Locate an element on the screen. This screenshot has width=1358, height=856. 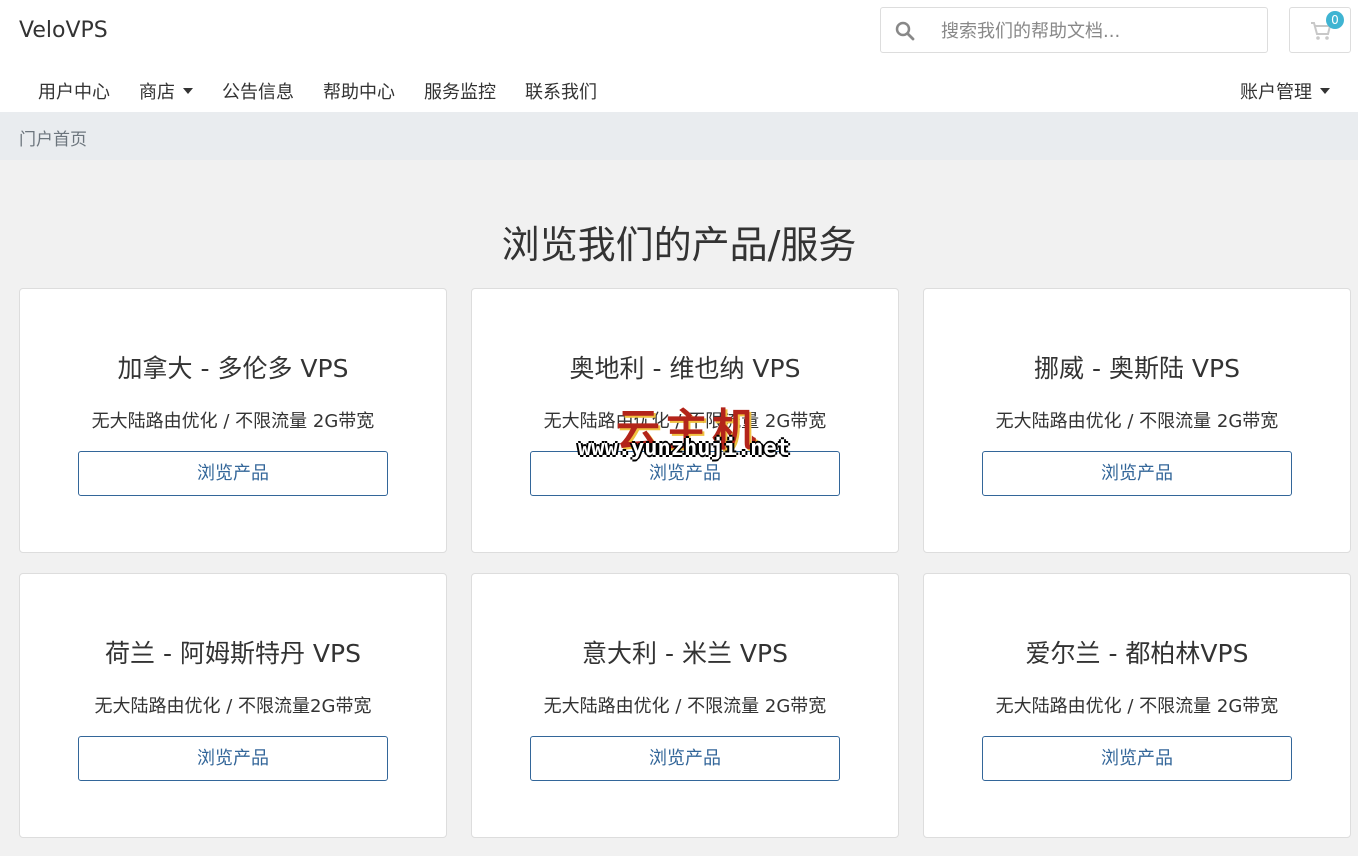
search-box is located at coordinates (1074, 30).